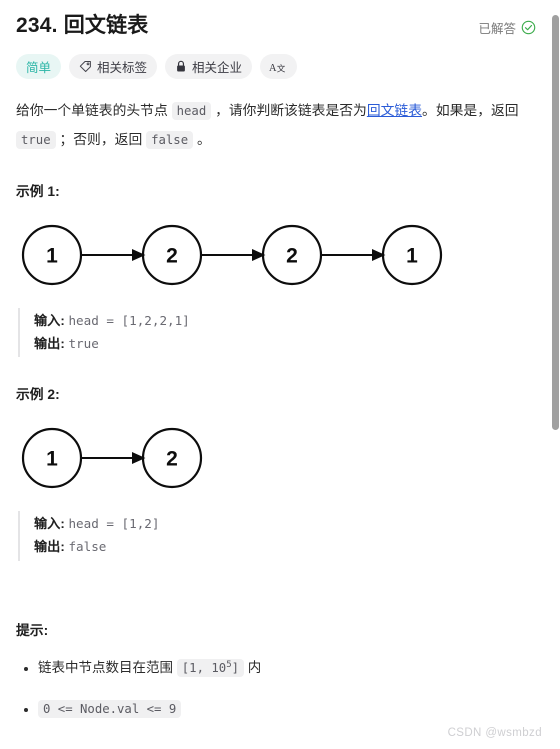 The height and width of the screenshot is (749, 560). I want to click on watermark: CSDN @wsmbzd, so click(494, 733).